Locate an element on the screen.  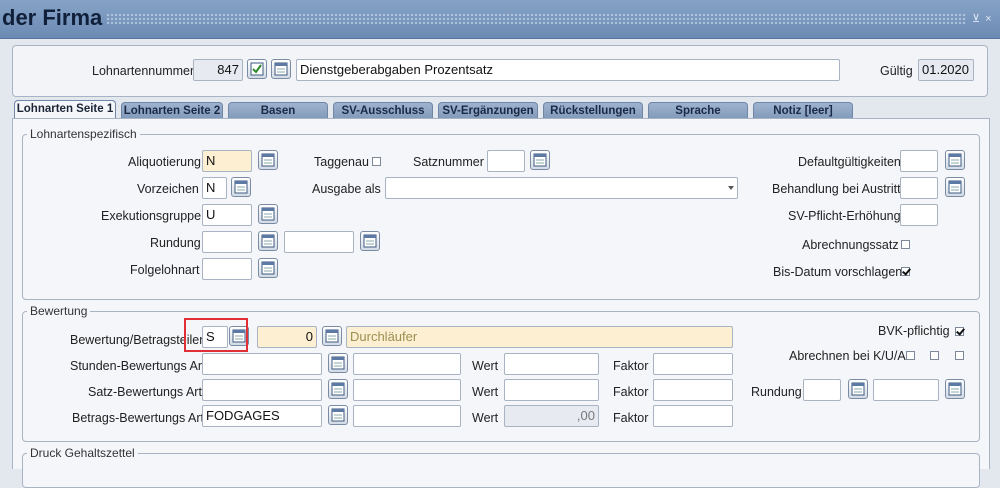
exekutionsgruppe-lookup-button is located at coordinates (268, 214).